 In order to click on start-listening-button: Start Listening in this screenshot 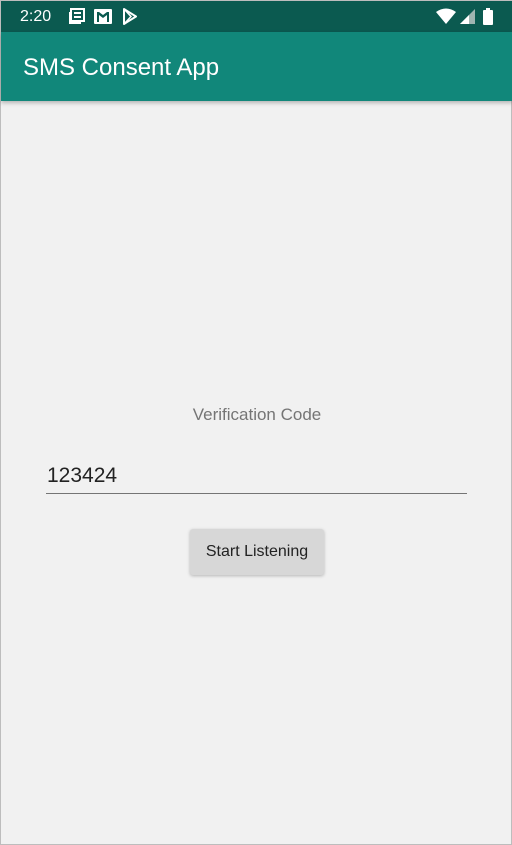, I will do `click(257, 552)`.